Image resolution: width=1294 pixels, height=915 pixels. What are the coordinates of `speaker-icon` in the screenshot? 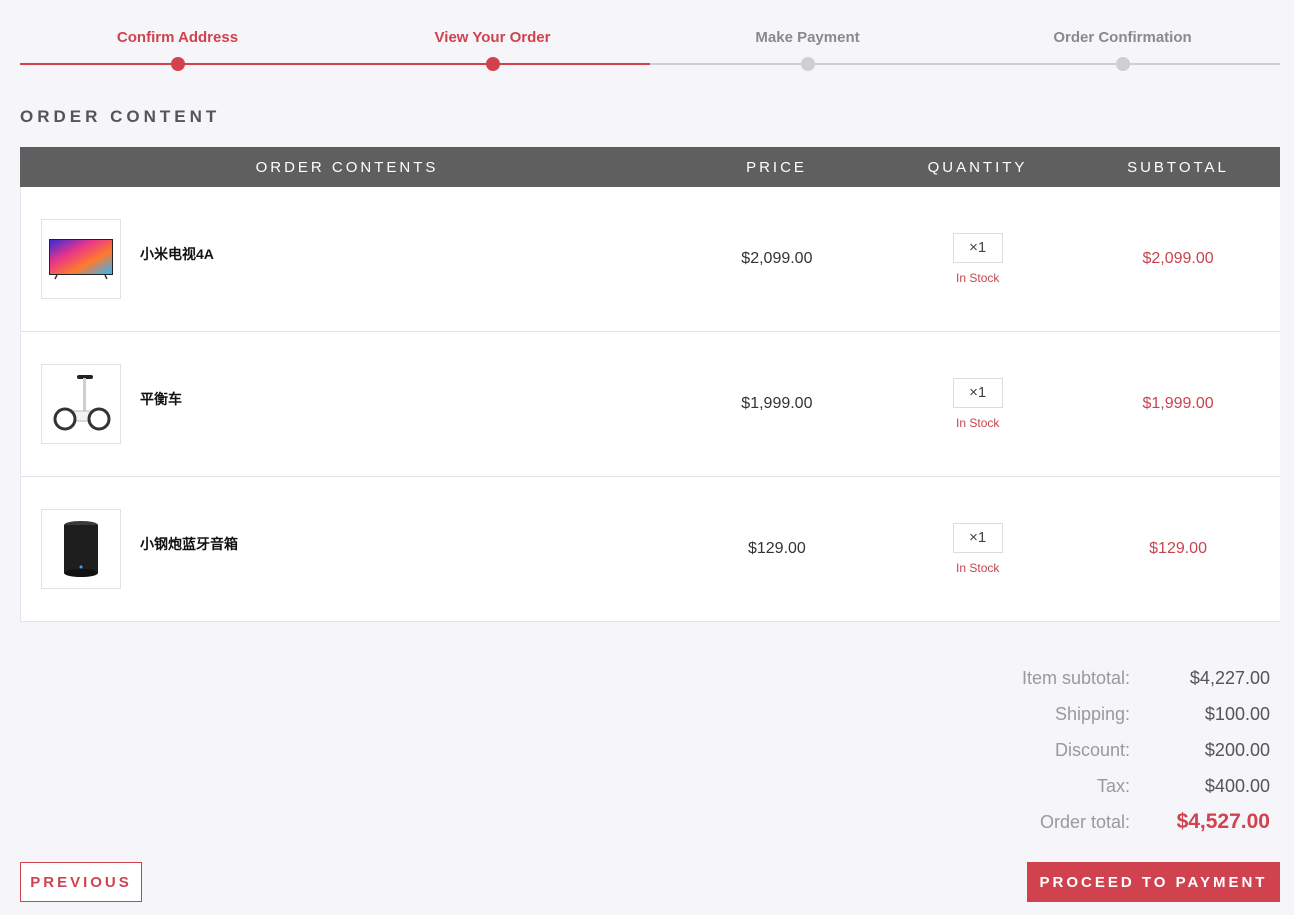 It's located at (81, 549).